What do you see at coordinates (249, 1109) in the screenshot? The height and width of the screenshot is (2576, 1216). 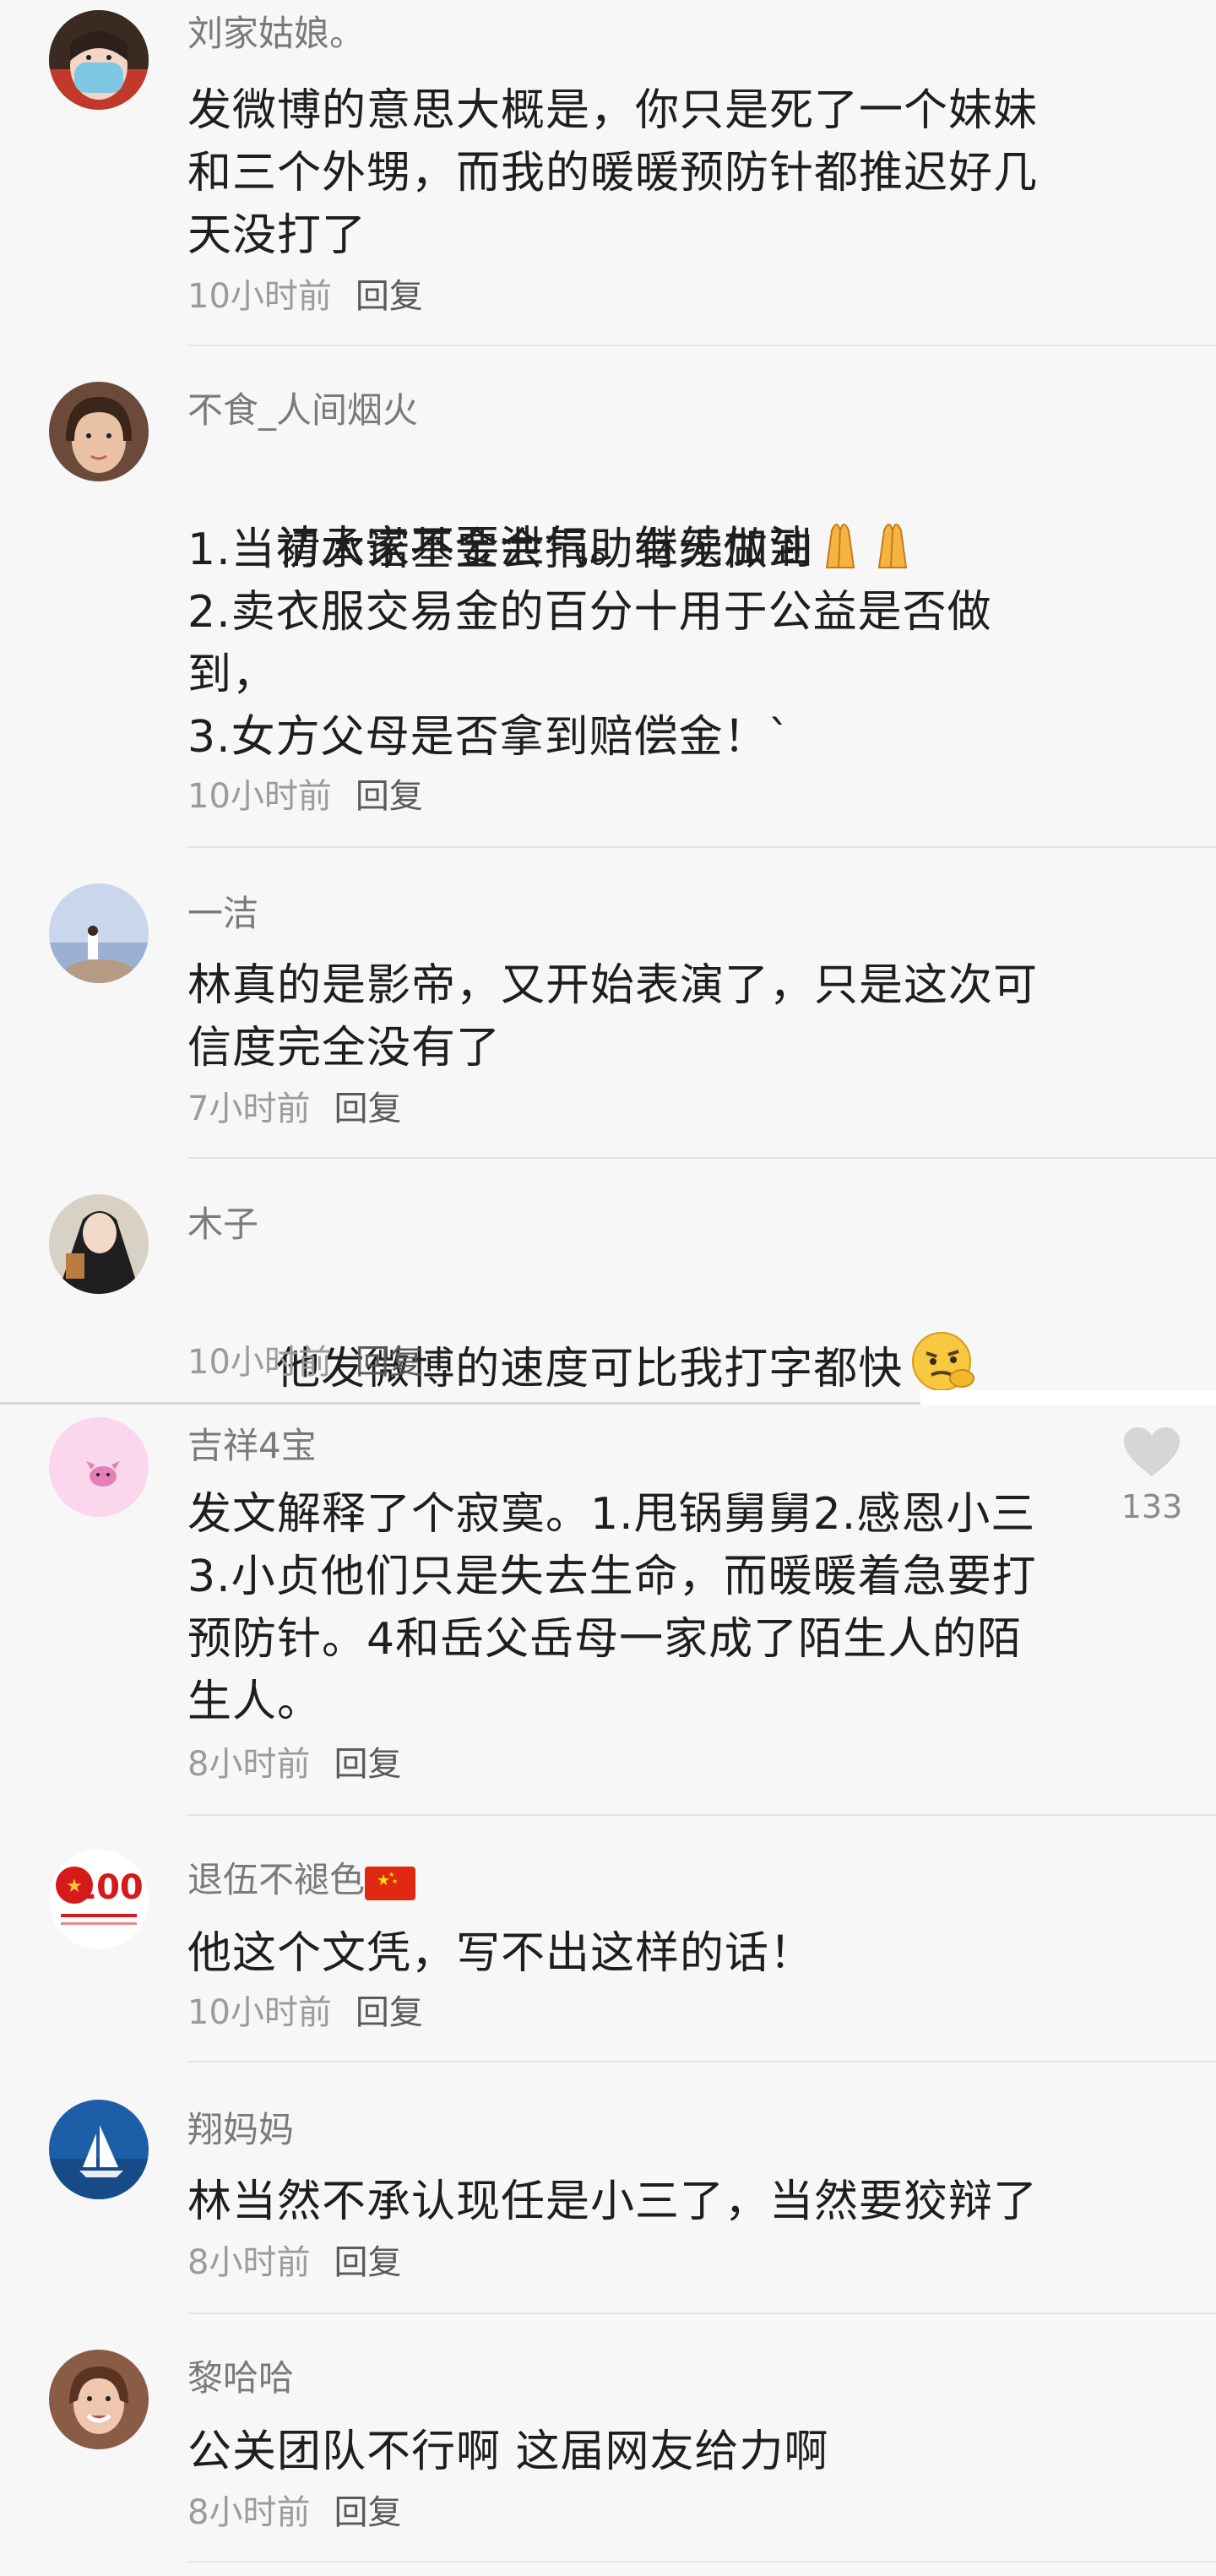 I see `timestamp: 7小时前` at bounding box center [249, 1109].